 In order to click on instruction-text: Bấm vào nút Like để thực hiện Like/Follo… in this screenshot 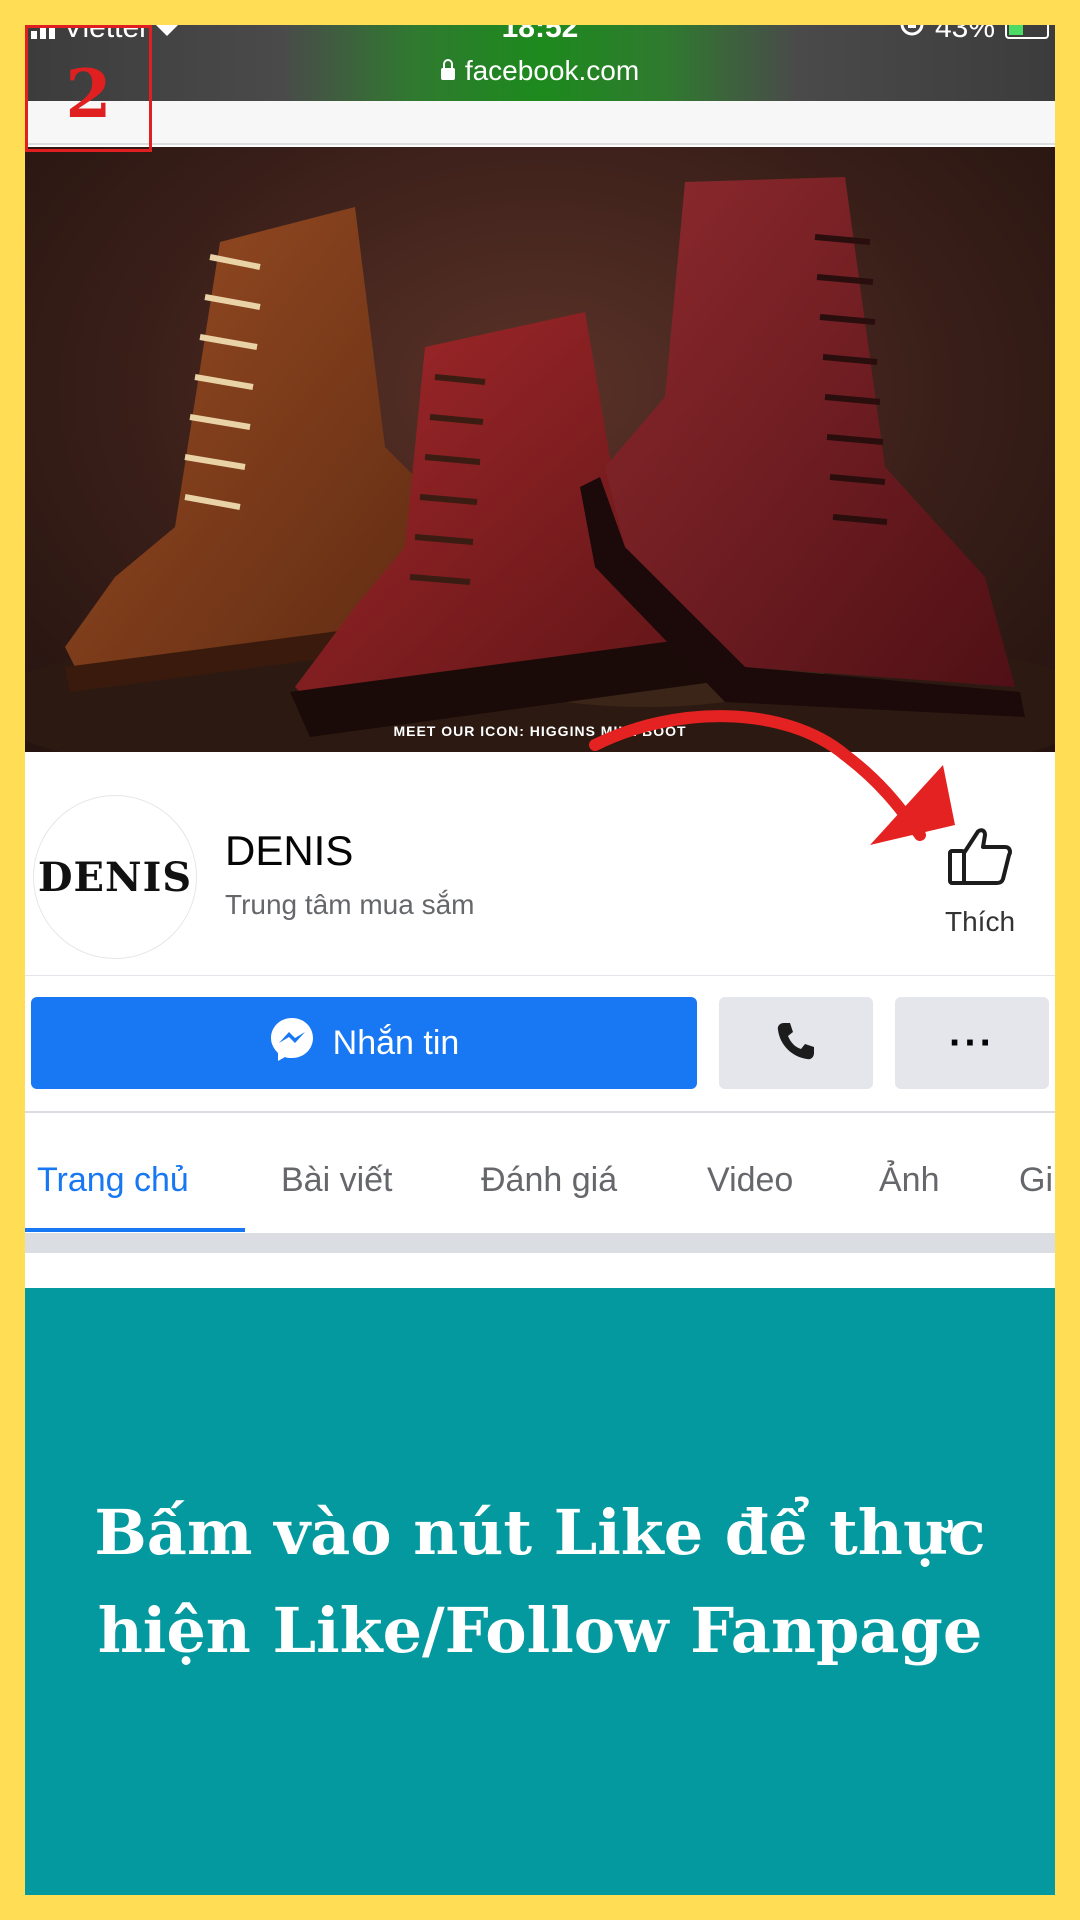, I will do `click(539, 1582)`.